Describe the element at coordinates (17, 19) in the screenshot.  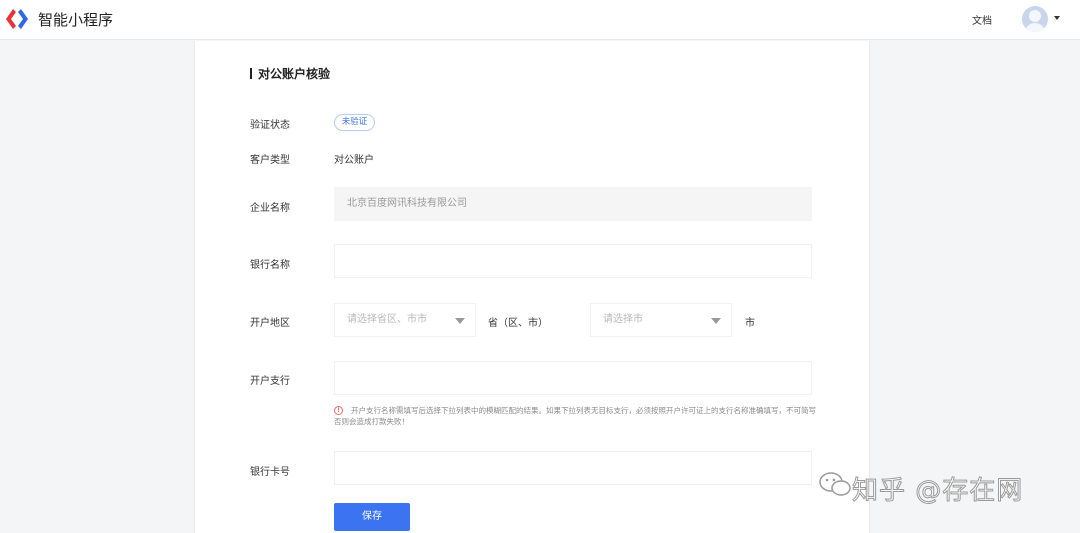
I see `app-logo-icon` at that location.